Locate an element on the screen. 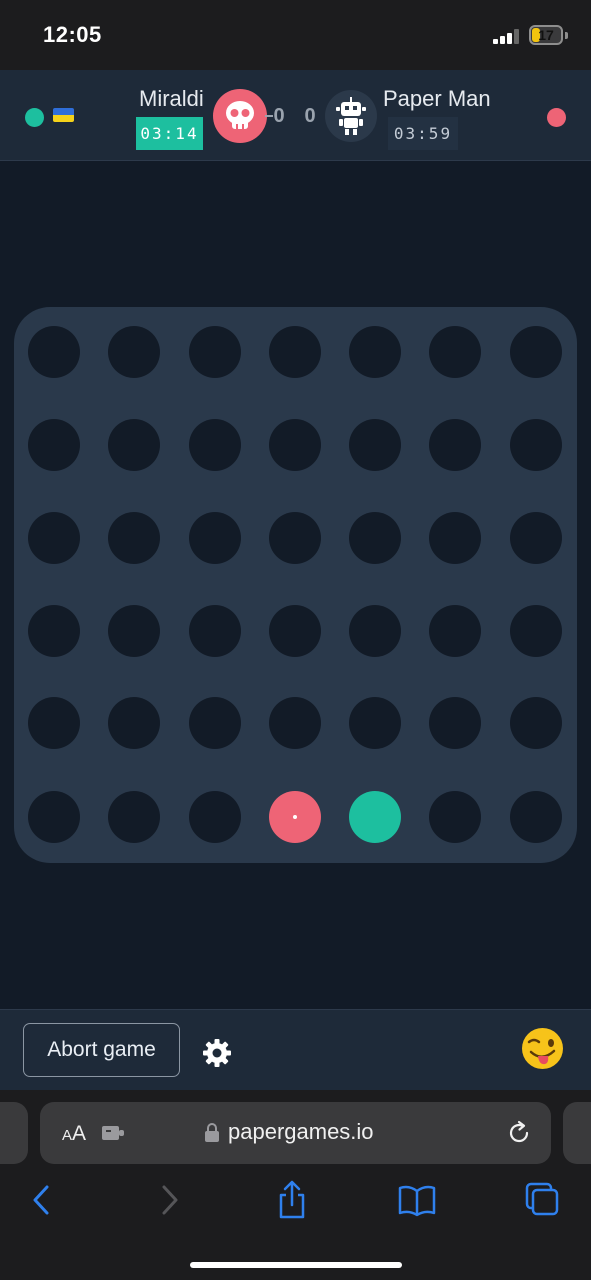 Image resolution: width=591 pixels, height=1280 pixels. battery-tip is located at coordinates (566, 35).